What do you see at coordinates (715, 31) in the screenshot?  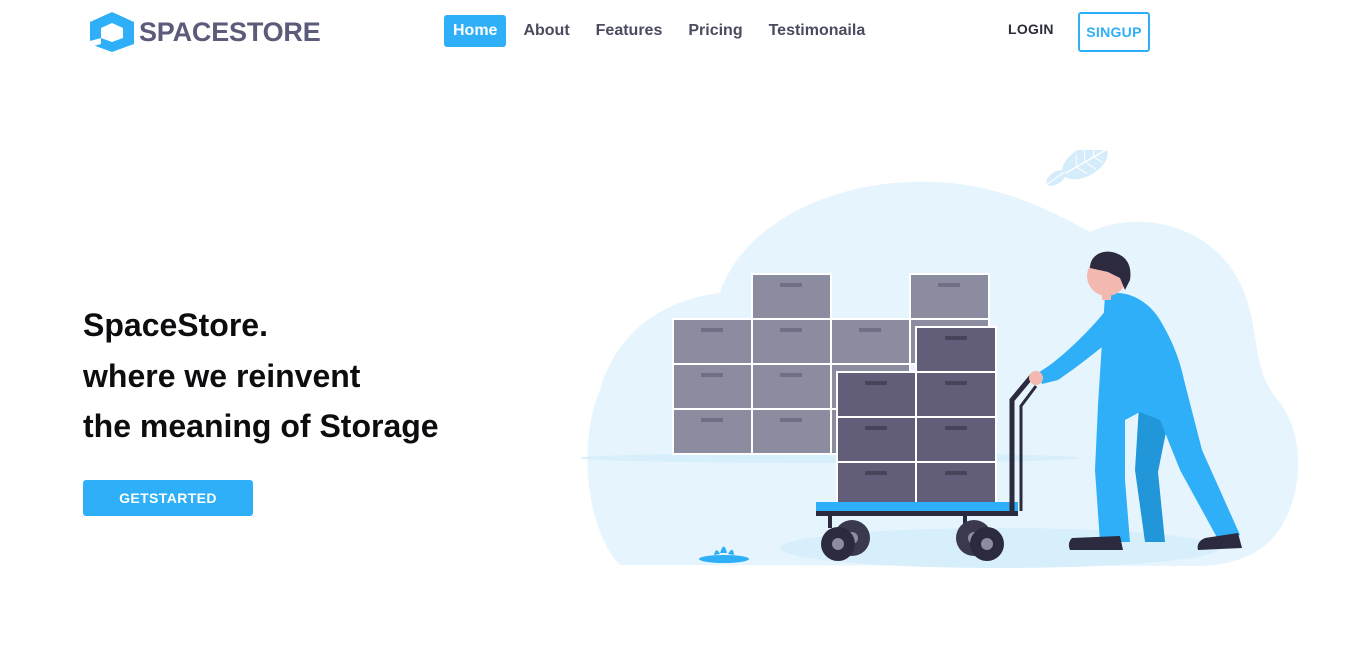 I see `nav-item-pricing: Pricing` at bounding box center [715, 31].